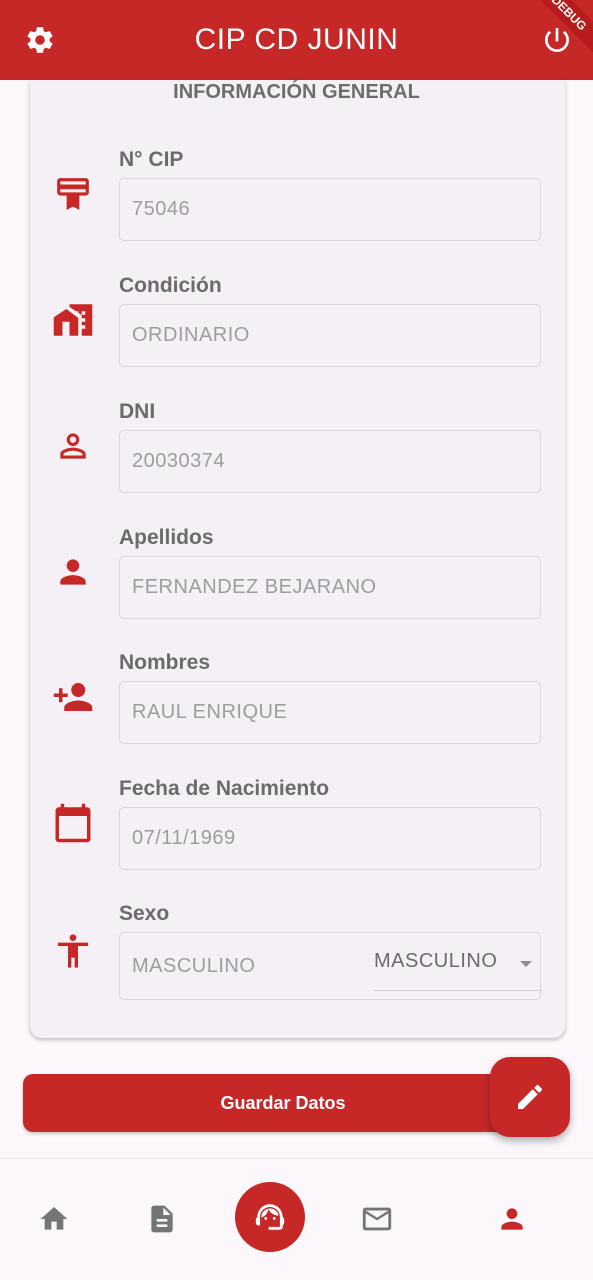 This screenshot has height=1280, width=593. What do you see at coordinates (166, 537) in the screenshot?
I see `field-label: Apellidos` at bounding box center [166, 537].